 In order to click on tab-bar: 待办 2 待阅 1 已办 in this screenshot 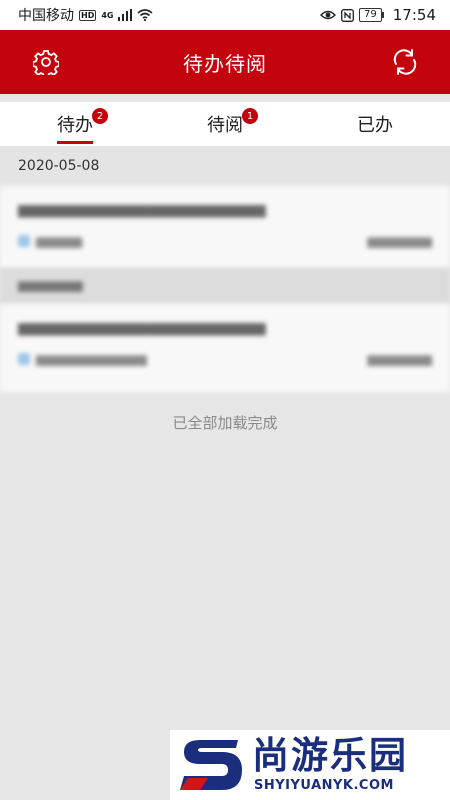, I will do `click(225, 124)`.